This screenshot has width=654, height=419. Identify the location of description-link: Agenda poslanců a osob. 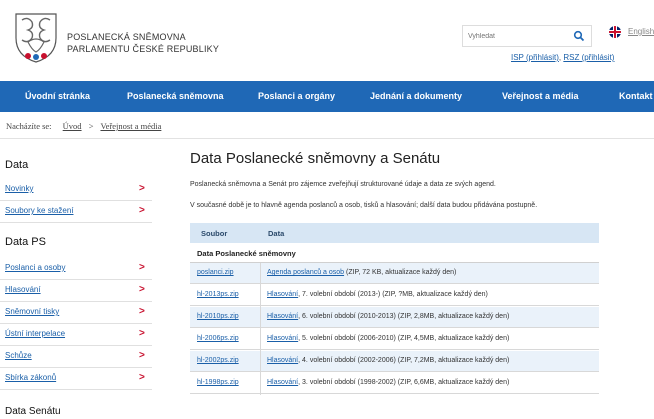
(305, 272).